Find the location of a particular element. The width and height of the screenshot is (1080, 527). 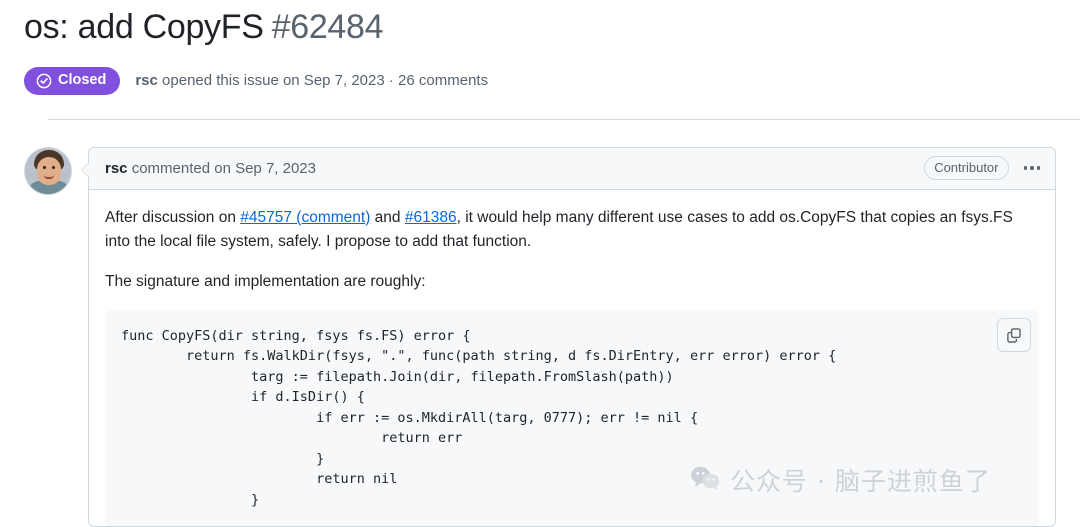

status-badge: Closed is located at coordinates (72, 80).